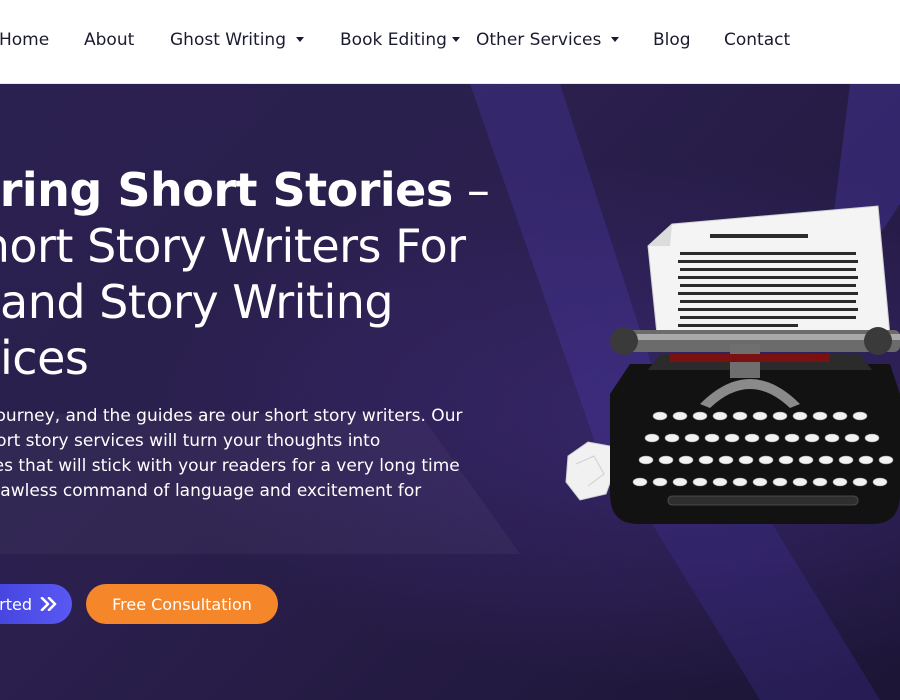 Image resolution: width=900 pixels, height=700 pixels. Describe the element at coordinates (228, 40) in the screenshot. I see `nav-item-label: Ghost Writing` at that location.